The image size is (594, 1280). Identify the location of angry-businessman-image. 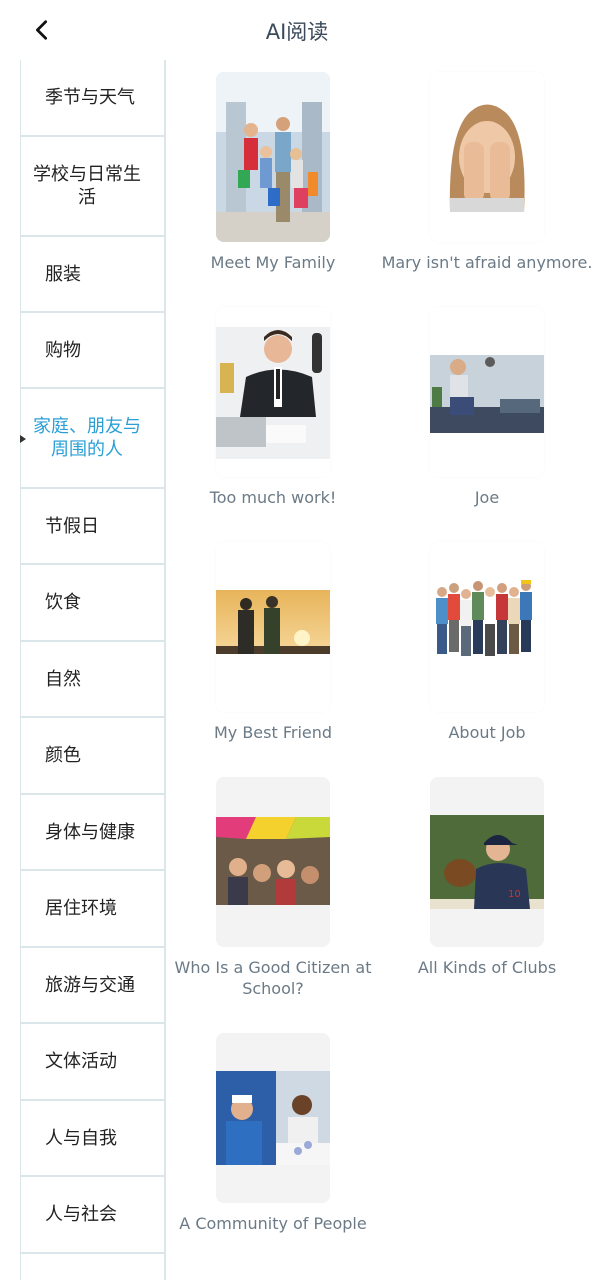
(273, 392).